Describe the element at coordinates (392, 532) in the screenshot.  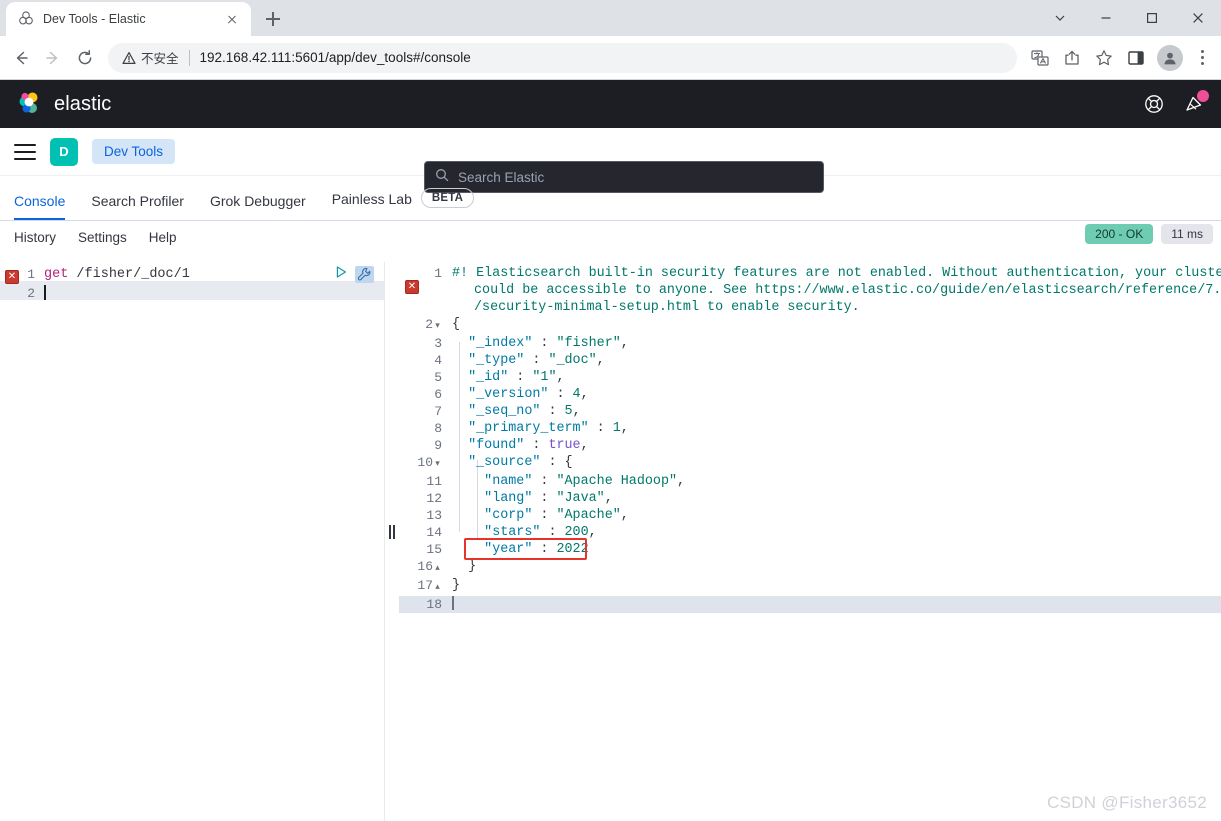
I see `drag-handle-icon` at that location.